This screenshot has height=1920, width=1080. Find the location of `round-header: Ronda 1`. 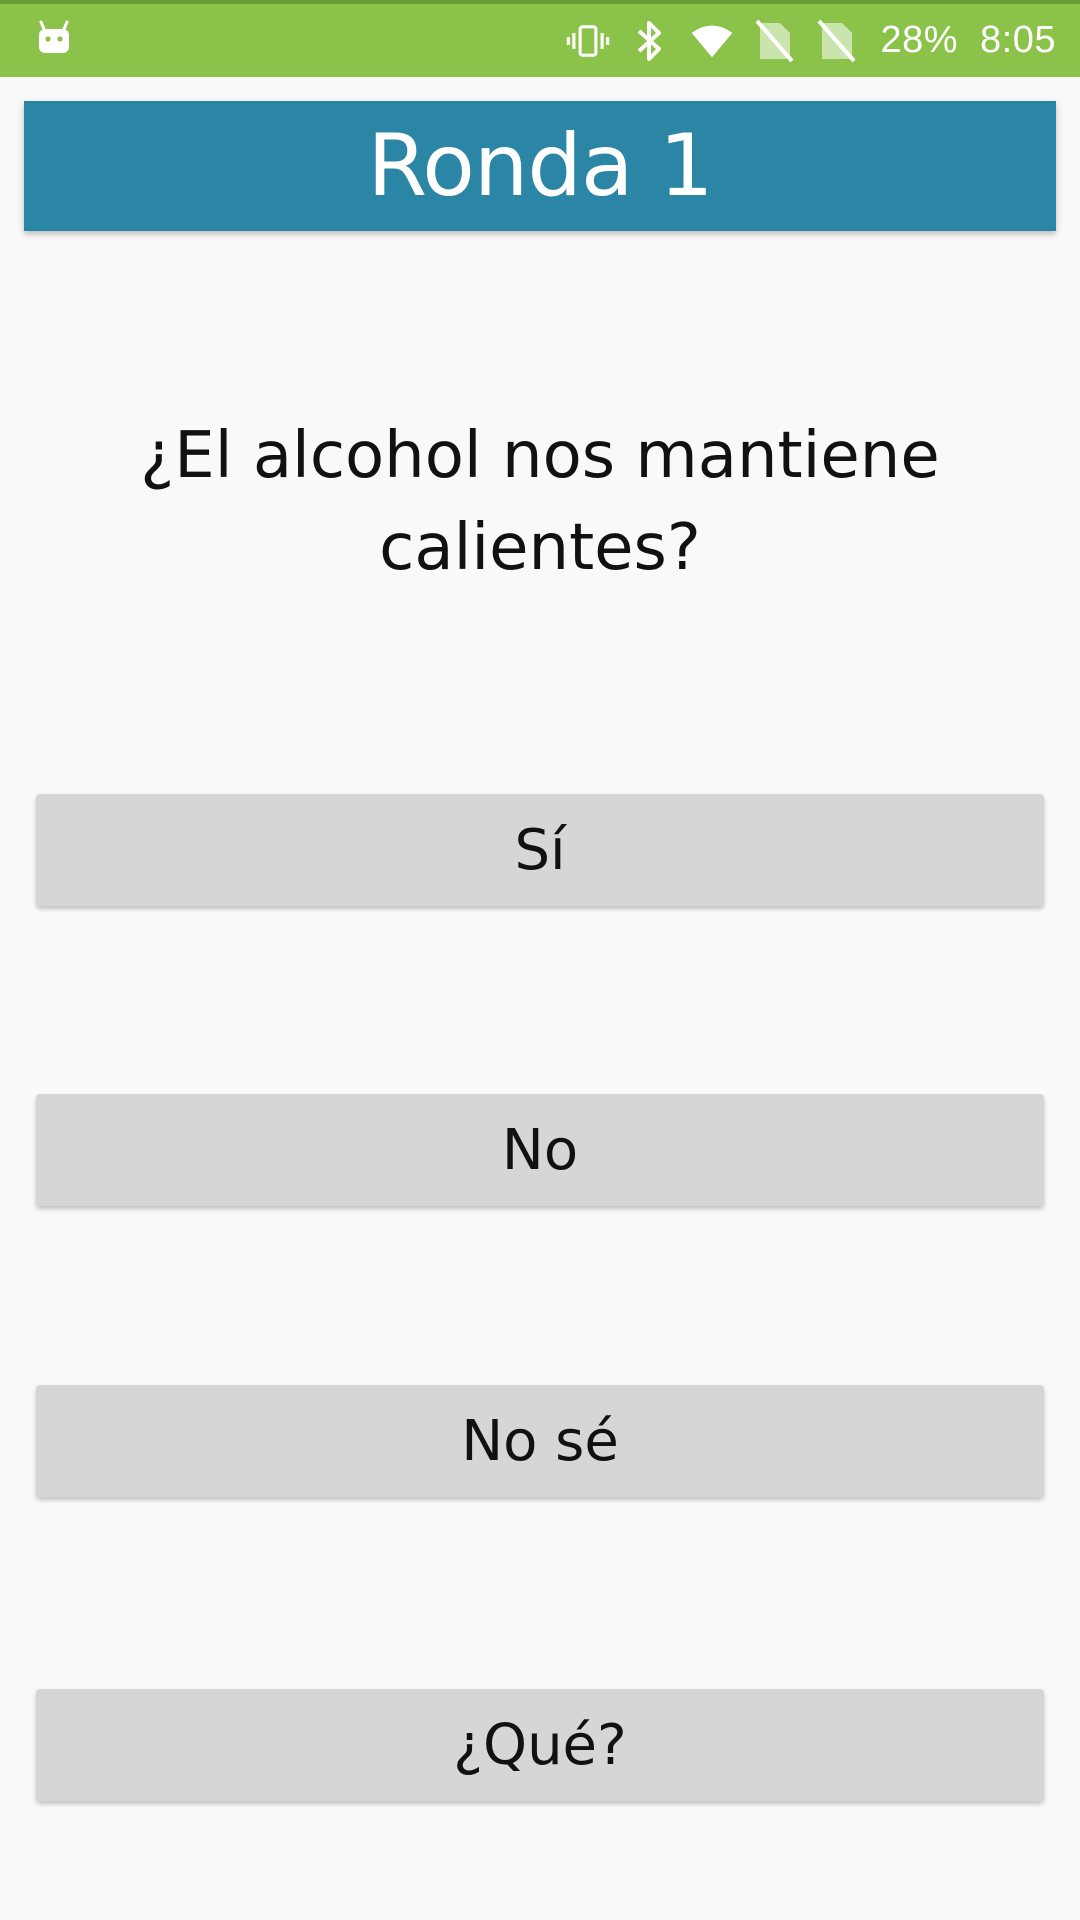

round-header: Ronda 1 is located at coordinates (540, 166).